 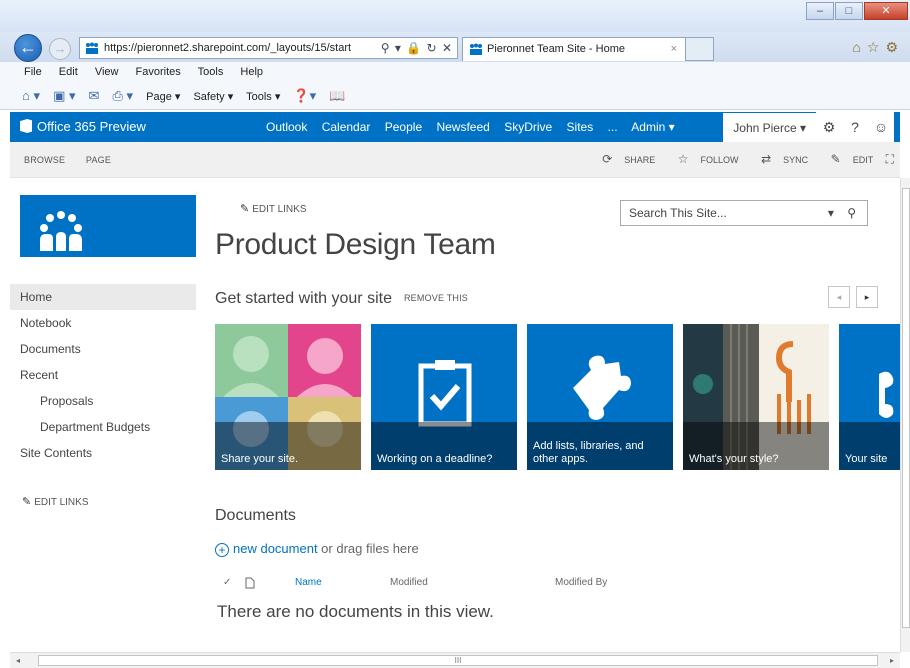 I want to click on scroll-left-arrow-icon: ◂, so click(x=18, y=660).